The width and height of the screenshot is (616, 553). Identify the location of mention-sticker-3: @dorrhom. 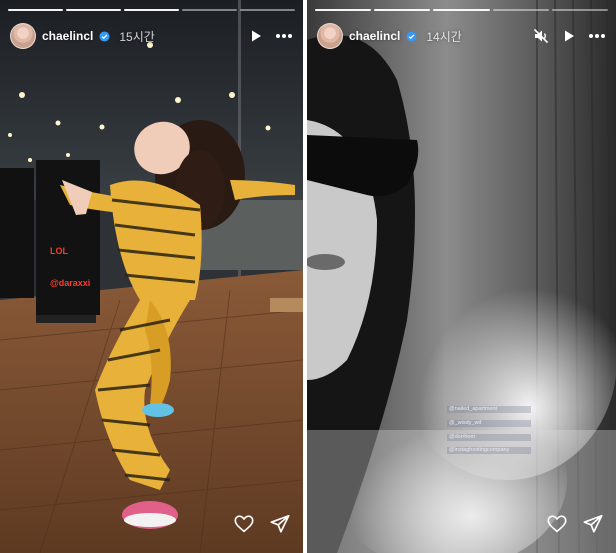
(489, 437).